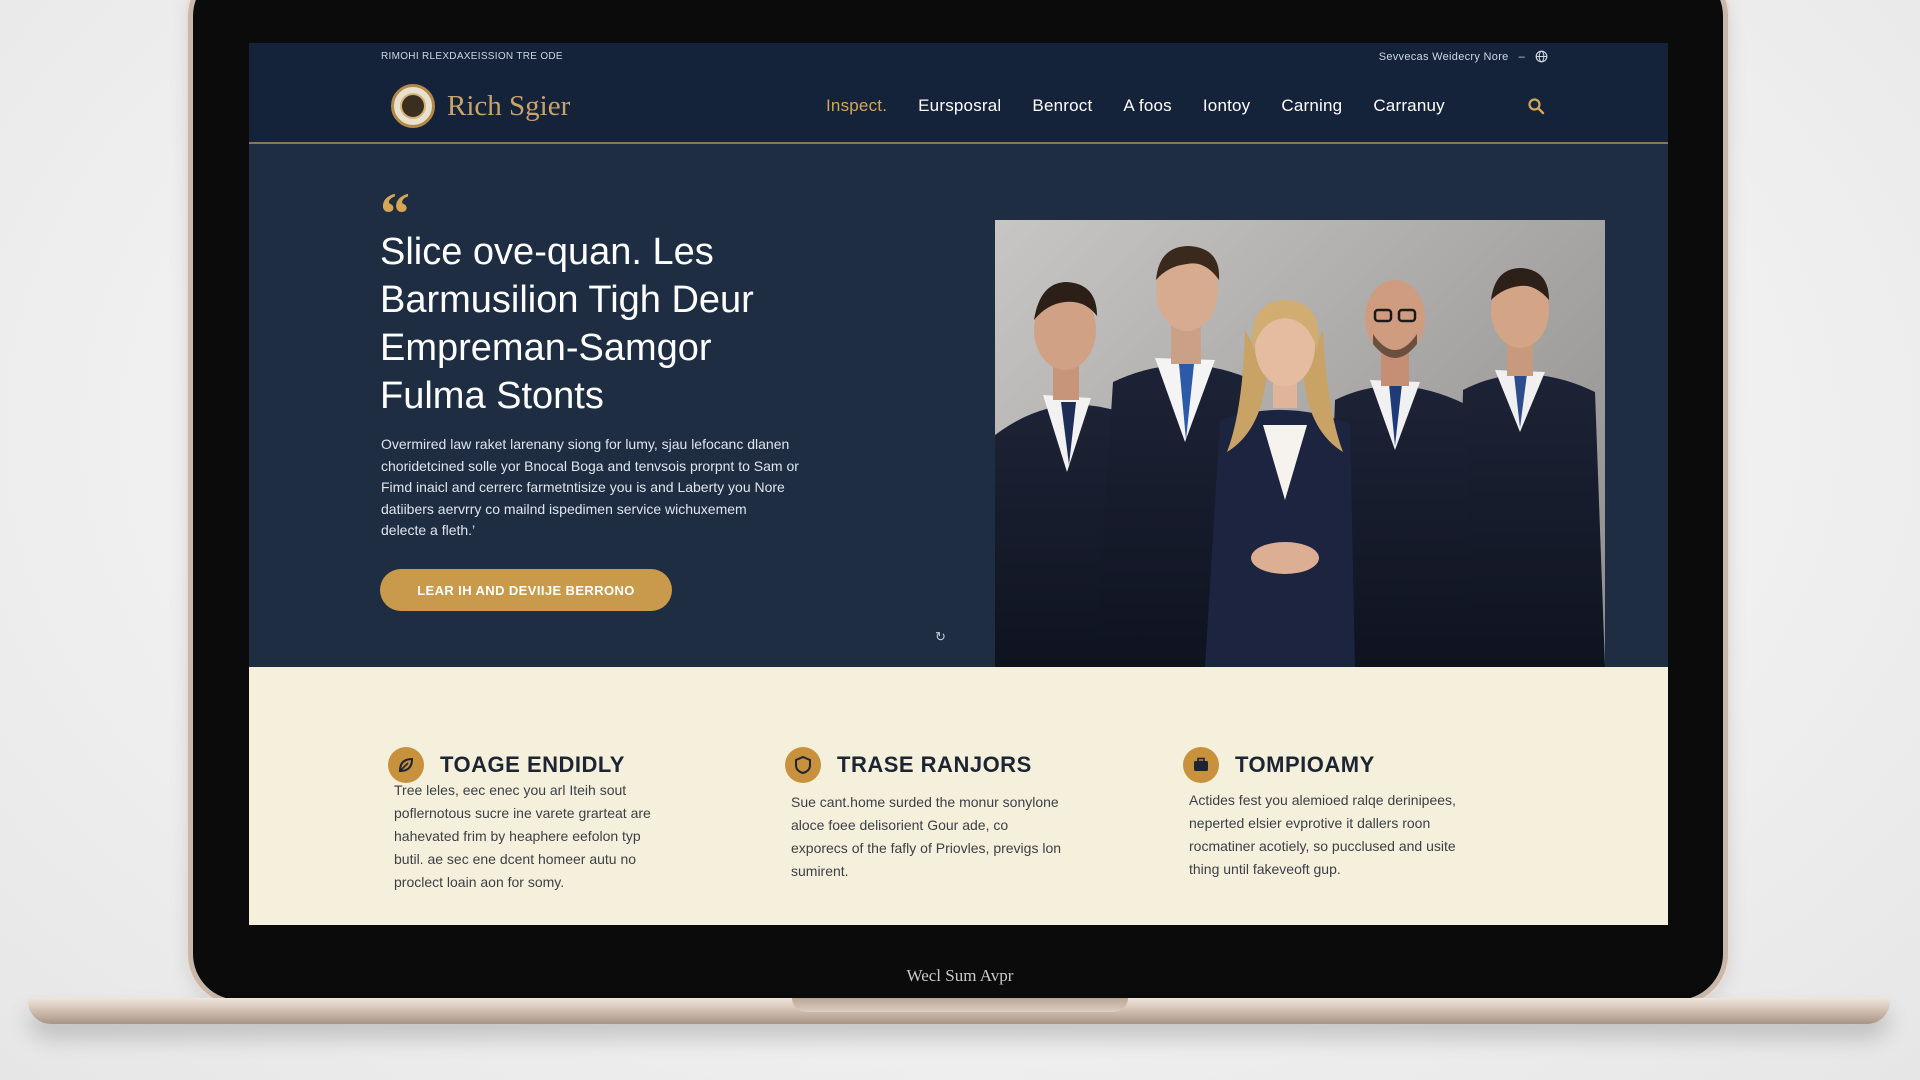 The height and width of the screenshot is (1080, 1920). What do you see at coordinates (526, 590) in the screenshot?
I see `cta-button: LEAR IH AND DEVIIJE BERRONO` at bounding box center [526, 590].